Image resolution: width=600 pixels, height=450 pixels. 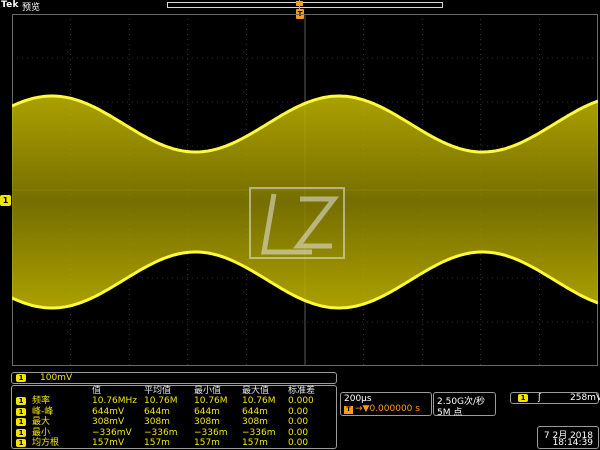 What do you see at coordinates (302, 391) in the screenshot?
I see `column-header-stddev: 标准差` at bounding box center [302, 391].